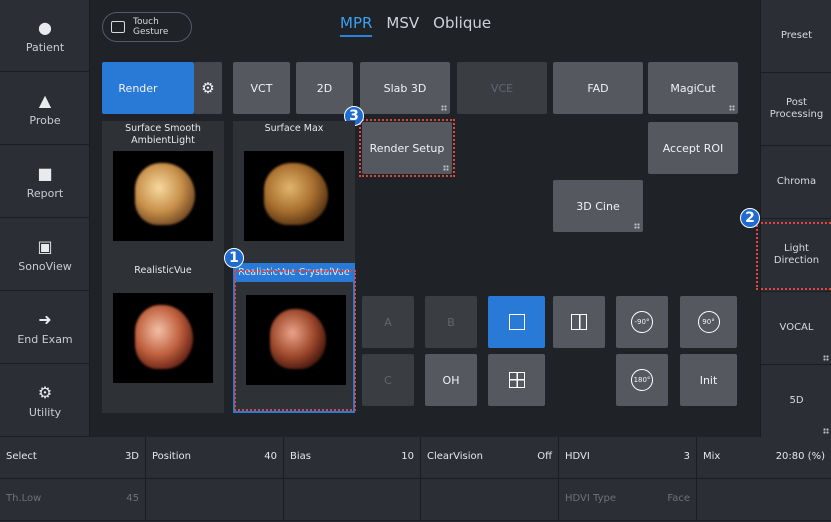 This screenshot has height=522, width=831. I want to click on touch-gesture-icon, so click(118, 27).